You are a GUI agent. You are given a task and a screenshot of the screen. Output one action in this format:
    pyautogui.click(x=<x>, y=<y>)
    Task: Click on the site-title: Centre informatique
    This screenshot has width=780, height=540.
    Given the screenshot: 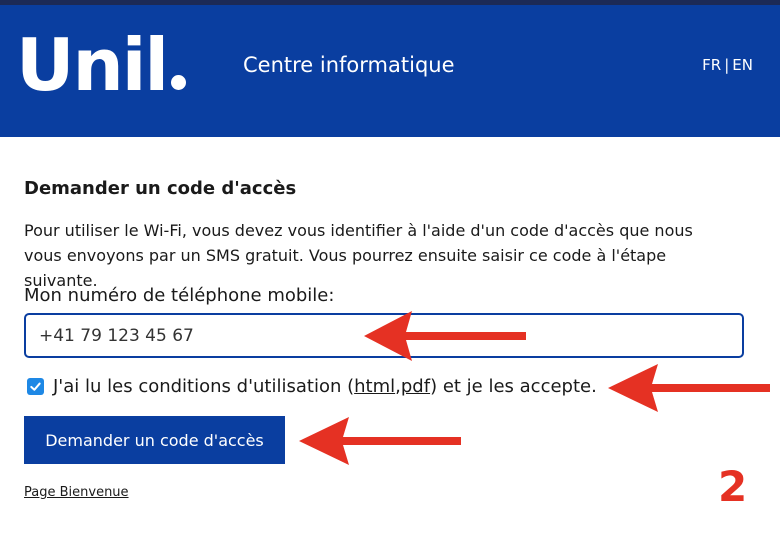 What is the action you would take?
    pyautogui.click(x=349, y=65)
    